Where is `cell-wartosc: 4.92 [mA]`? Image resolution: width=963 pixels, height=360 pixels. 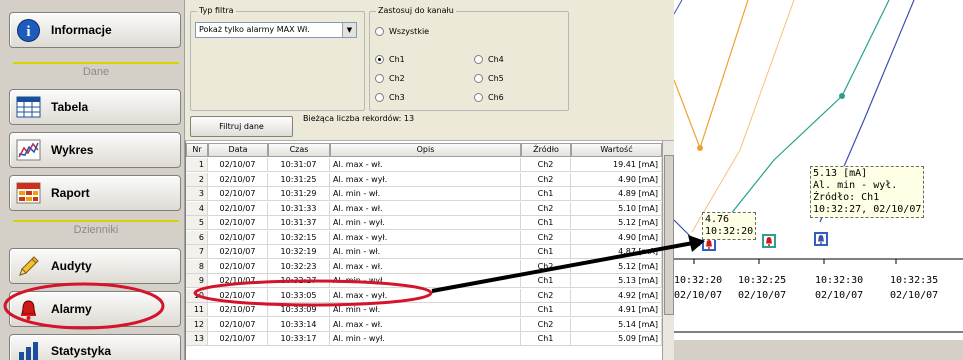
cell-wartosc: 4.92 [mA] is located at coordinates (616, 295).